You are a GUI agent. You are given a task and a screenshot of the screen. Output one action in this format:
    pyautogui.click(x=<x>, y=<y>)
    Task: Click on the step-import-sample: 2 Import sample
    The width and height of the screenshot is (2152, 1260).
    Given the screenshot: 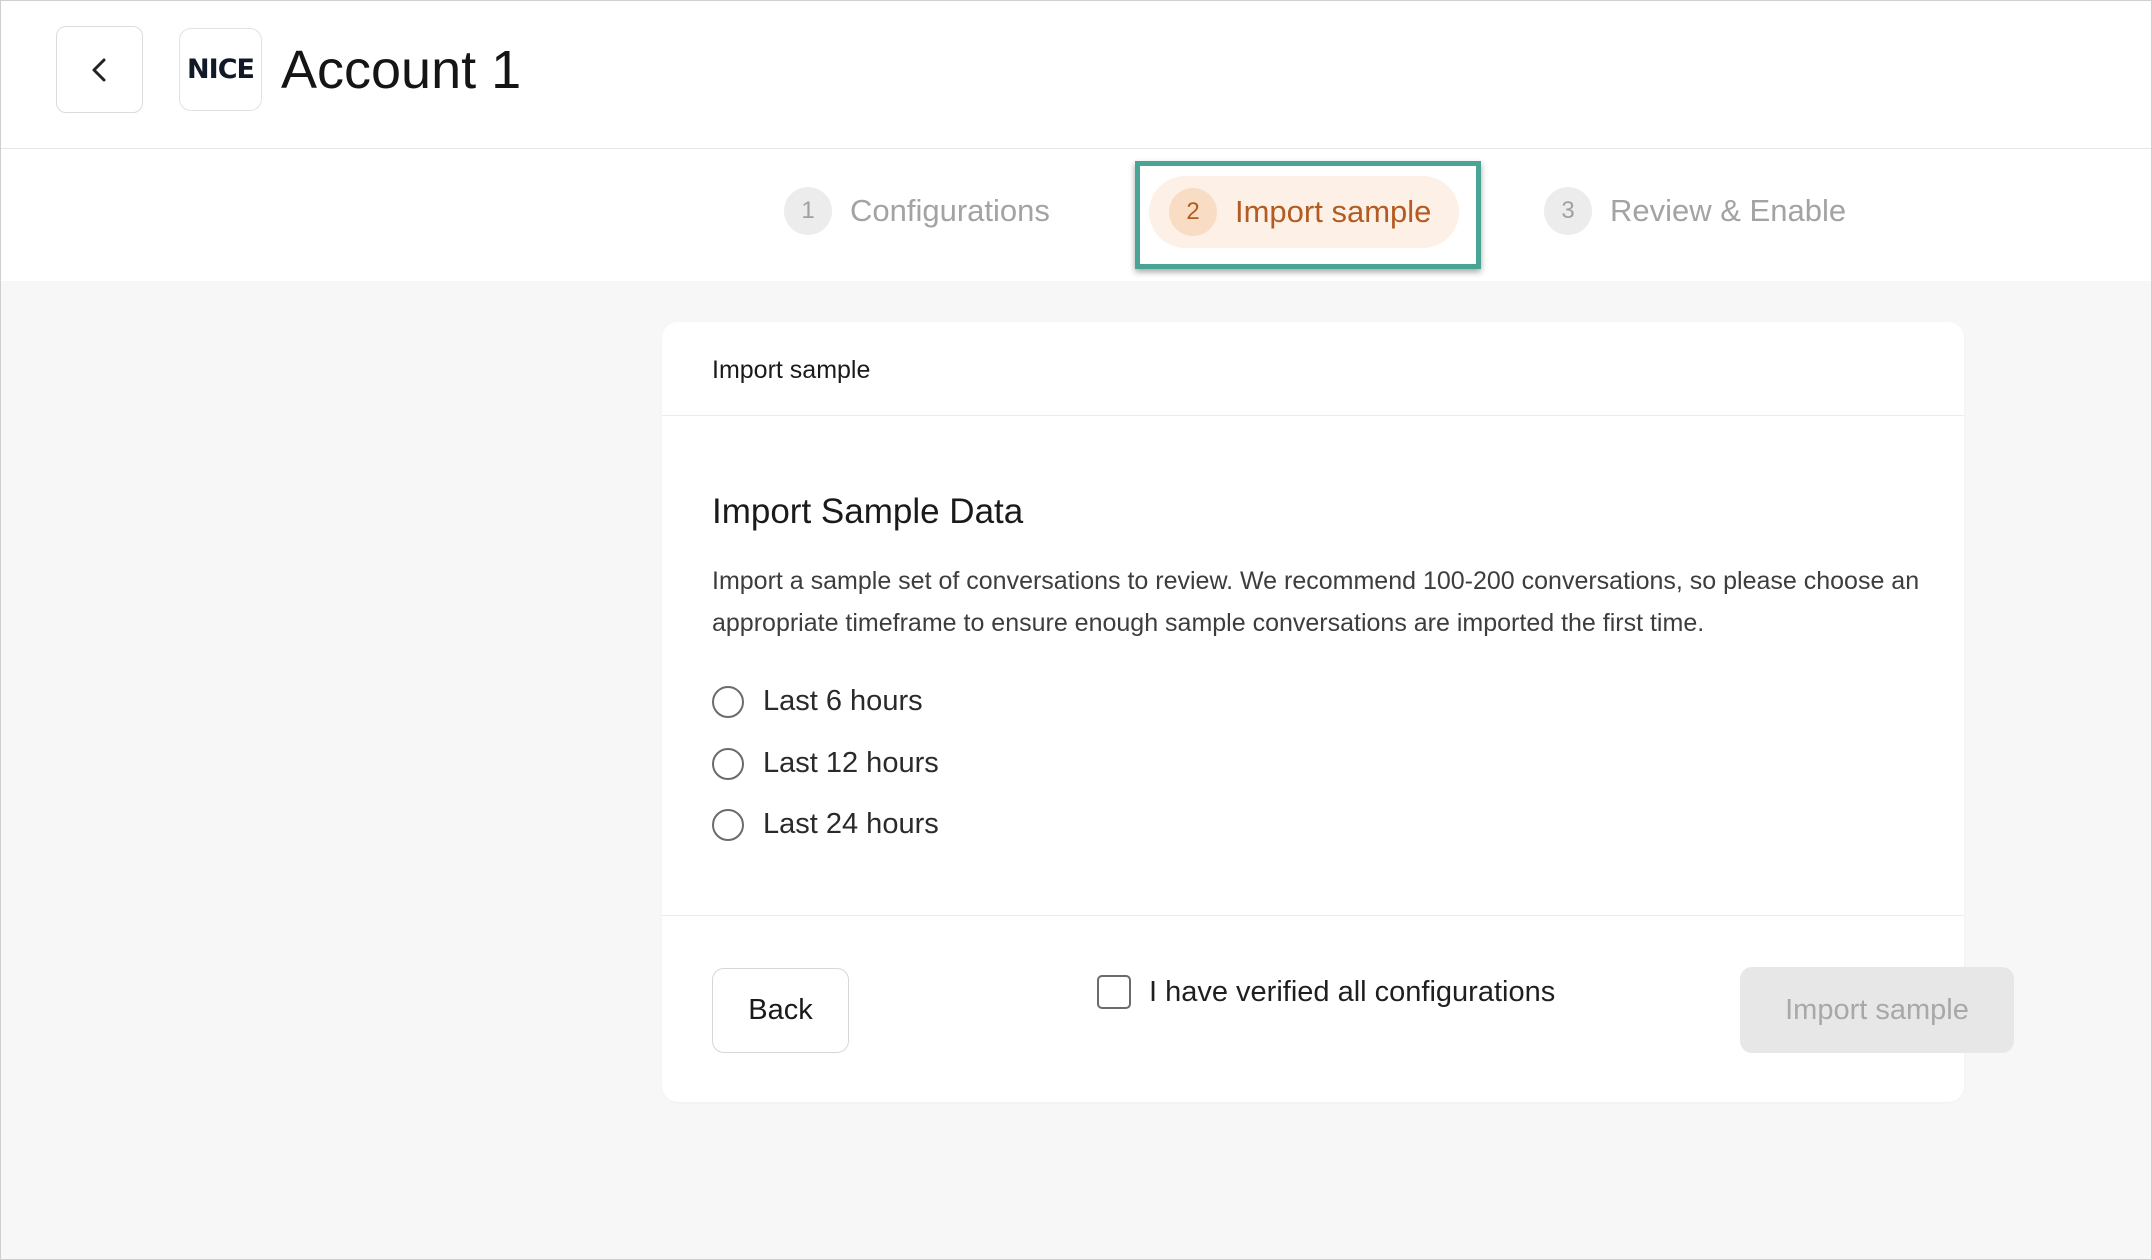 What is the action you would take?
    pyautogui.click(x=1304, y=212)
    